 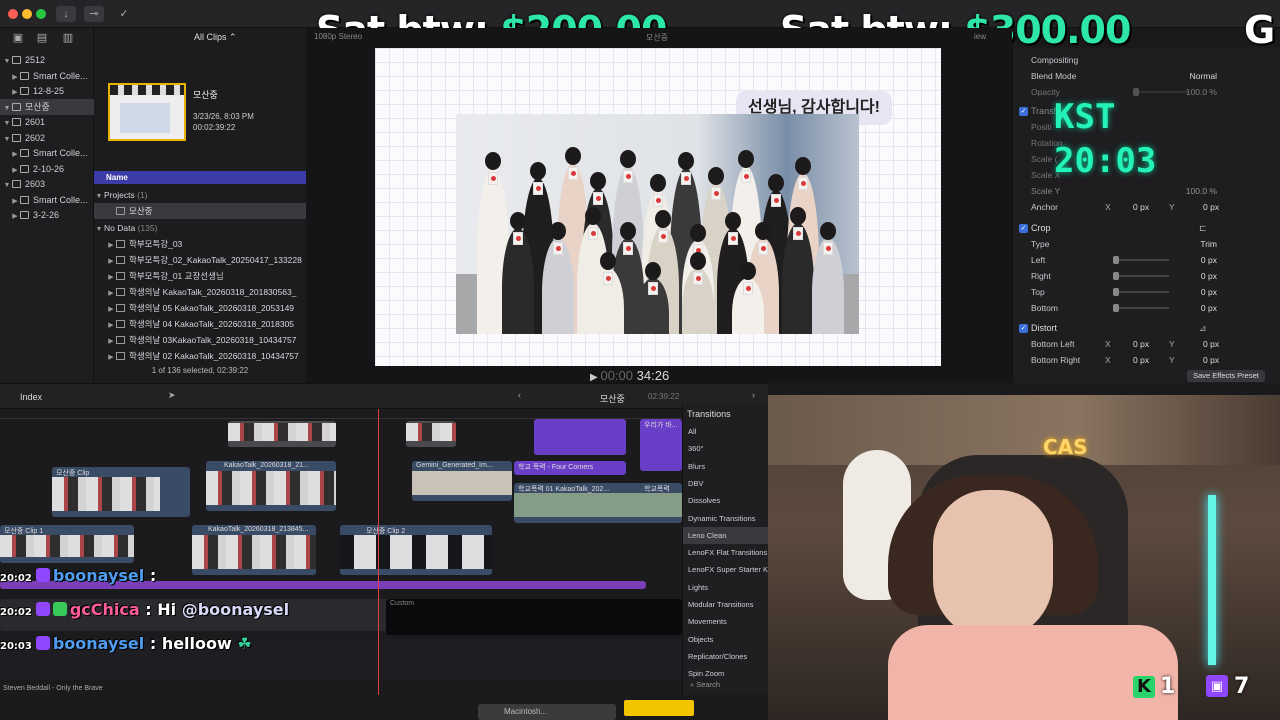 What do you see at coordinates (726, 587) in the screenshot?
I see `transition-category: Lights` at bounding box center [726, 587].